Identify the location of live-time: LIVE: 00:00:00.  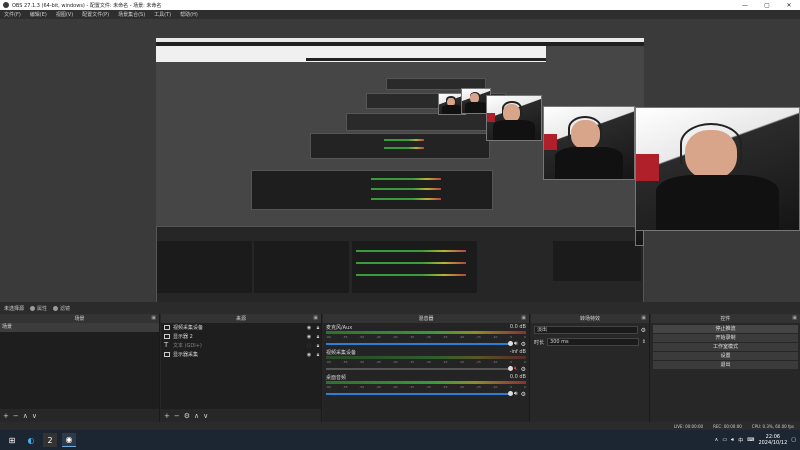
(688, 426).